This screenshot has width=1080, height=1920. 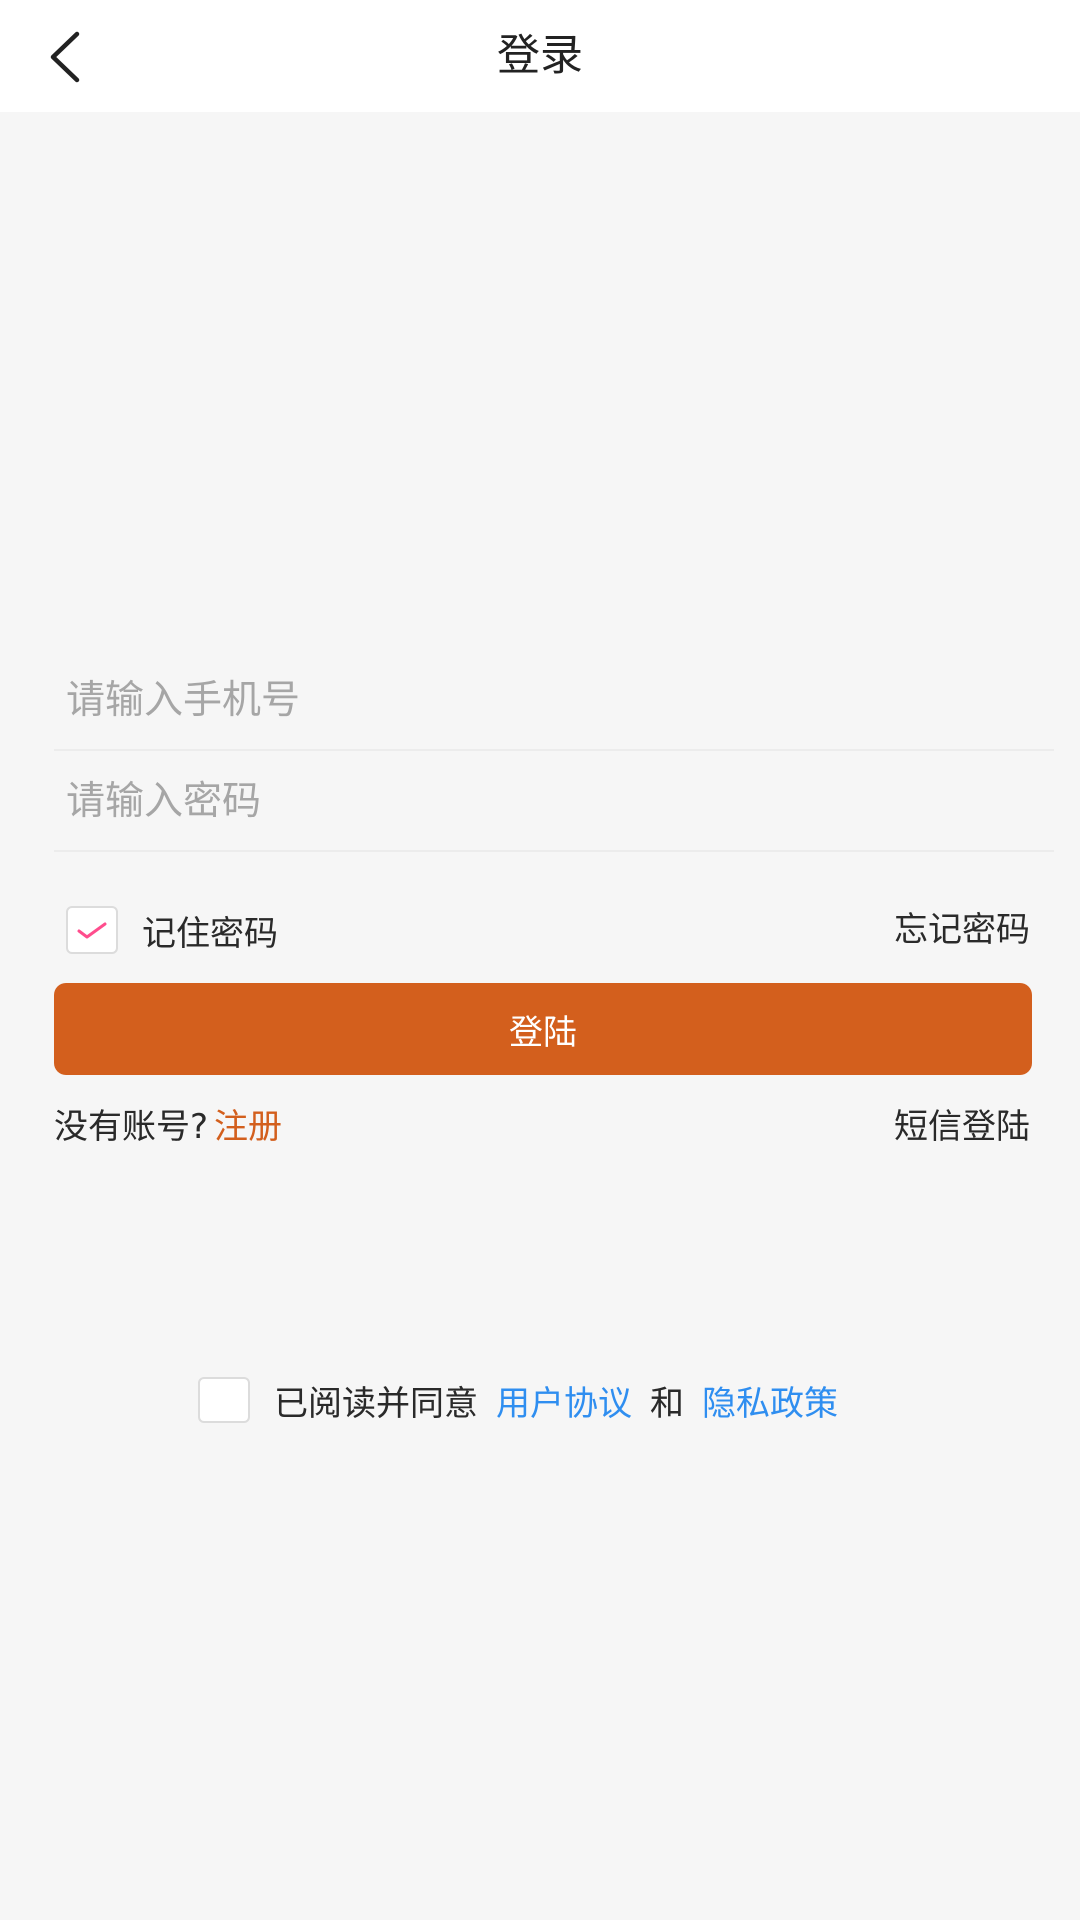 I want to click on password-field, so click(x=554, y=802).